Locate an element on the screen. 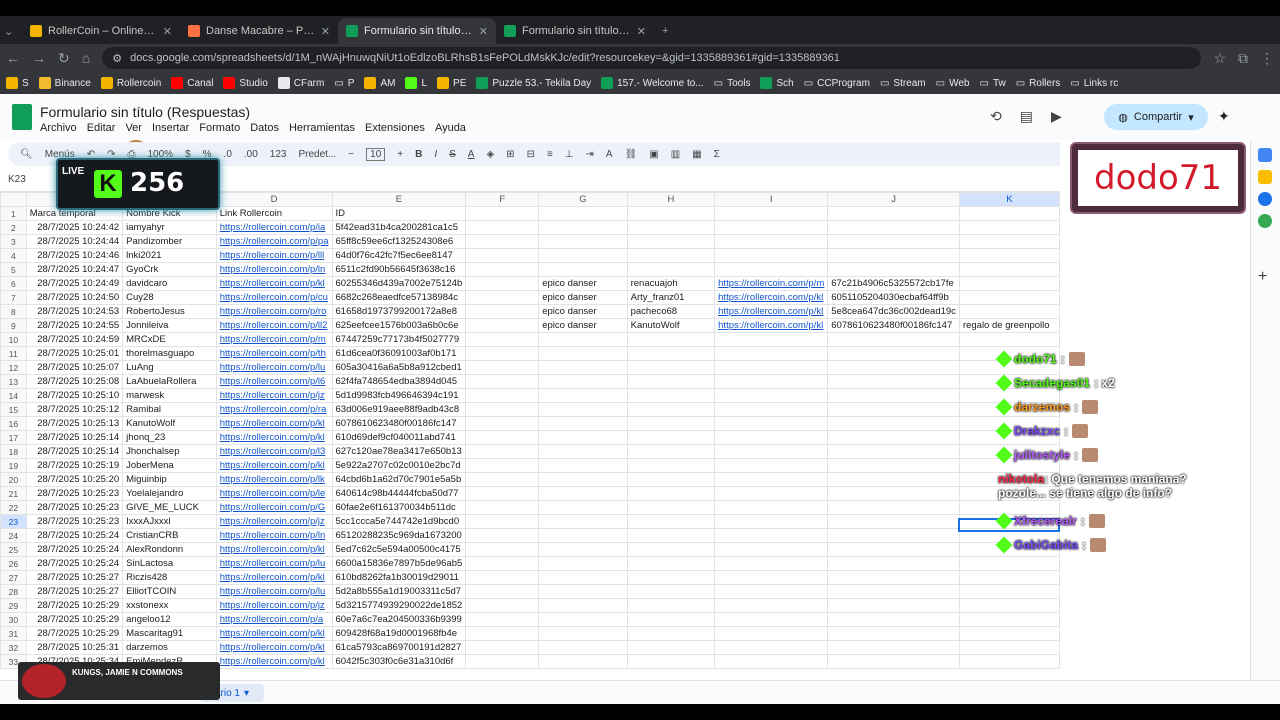 This screenshot has height=720, width=1280. cell: GyoCrk is located at coordinates (169, 269).